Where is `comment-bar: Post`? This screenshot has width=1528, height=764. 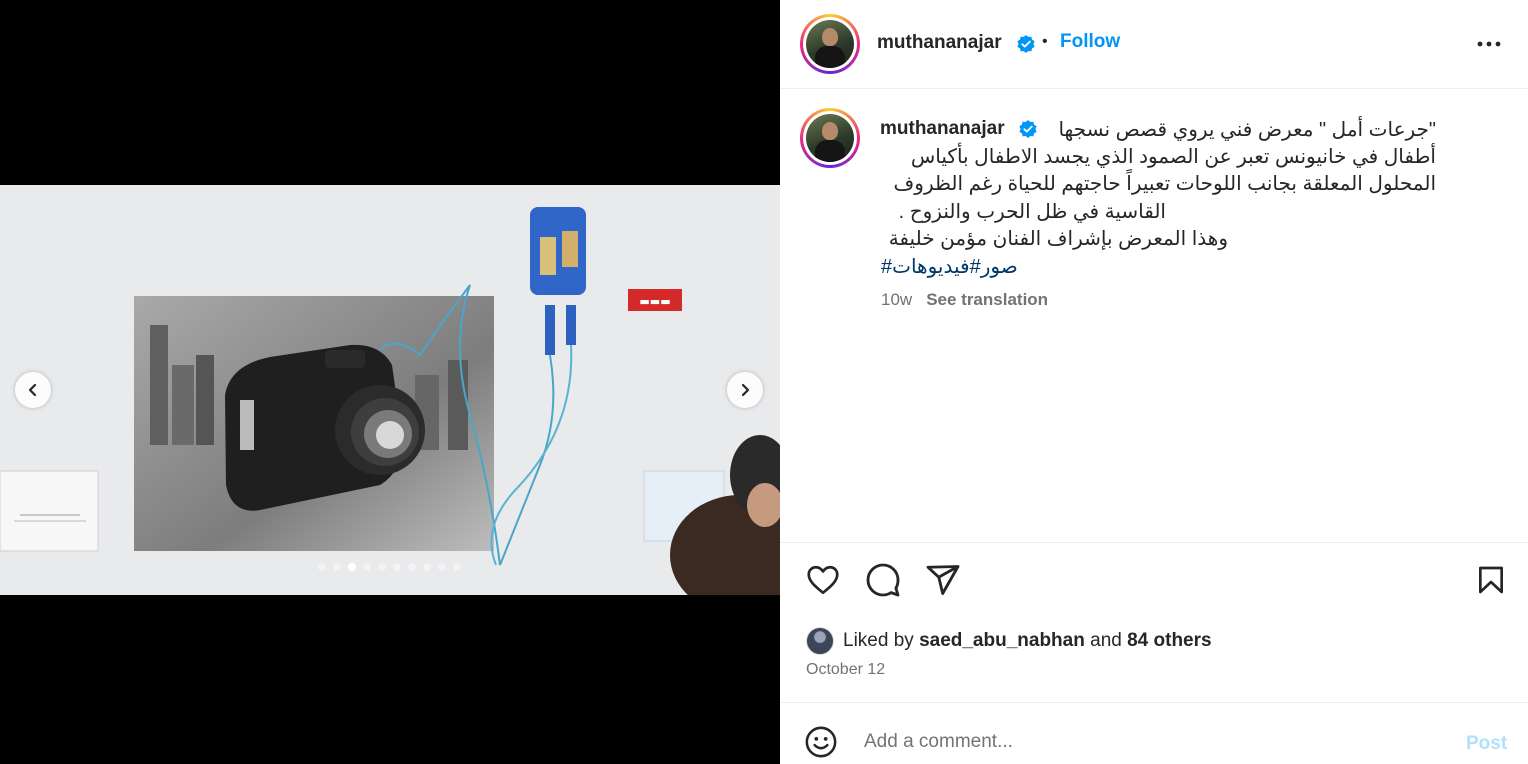
comment-bar: Post is located at coordinates (1154, 733).